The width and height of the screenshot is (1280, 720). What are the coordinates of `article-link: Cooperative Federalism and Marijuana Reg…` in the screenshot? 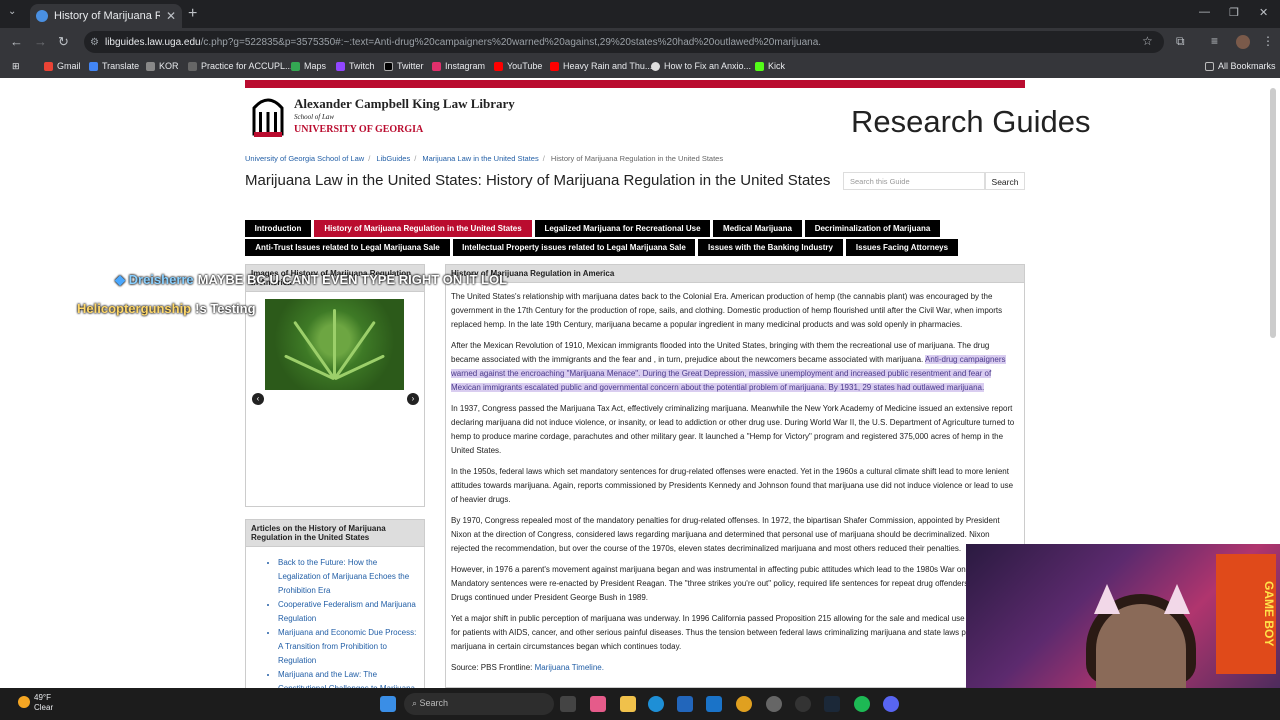 It's located at (348, 612).